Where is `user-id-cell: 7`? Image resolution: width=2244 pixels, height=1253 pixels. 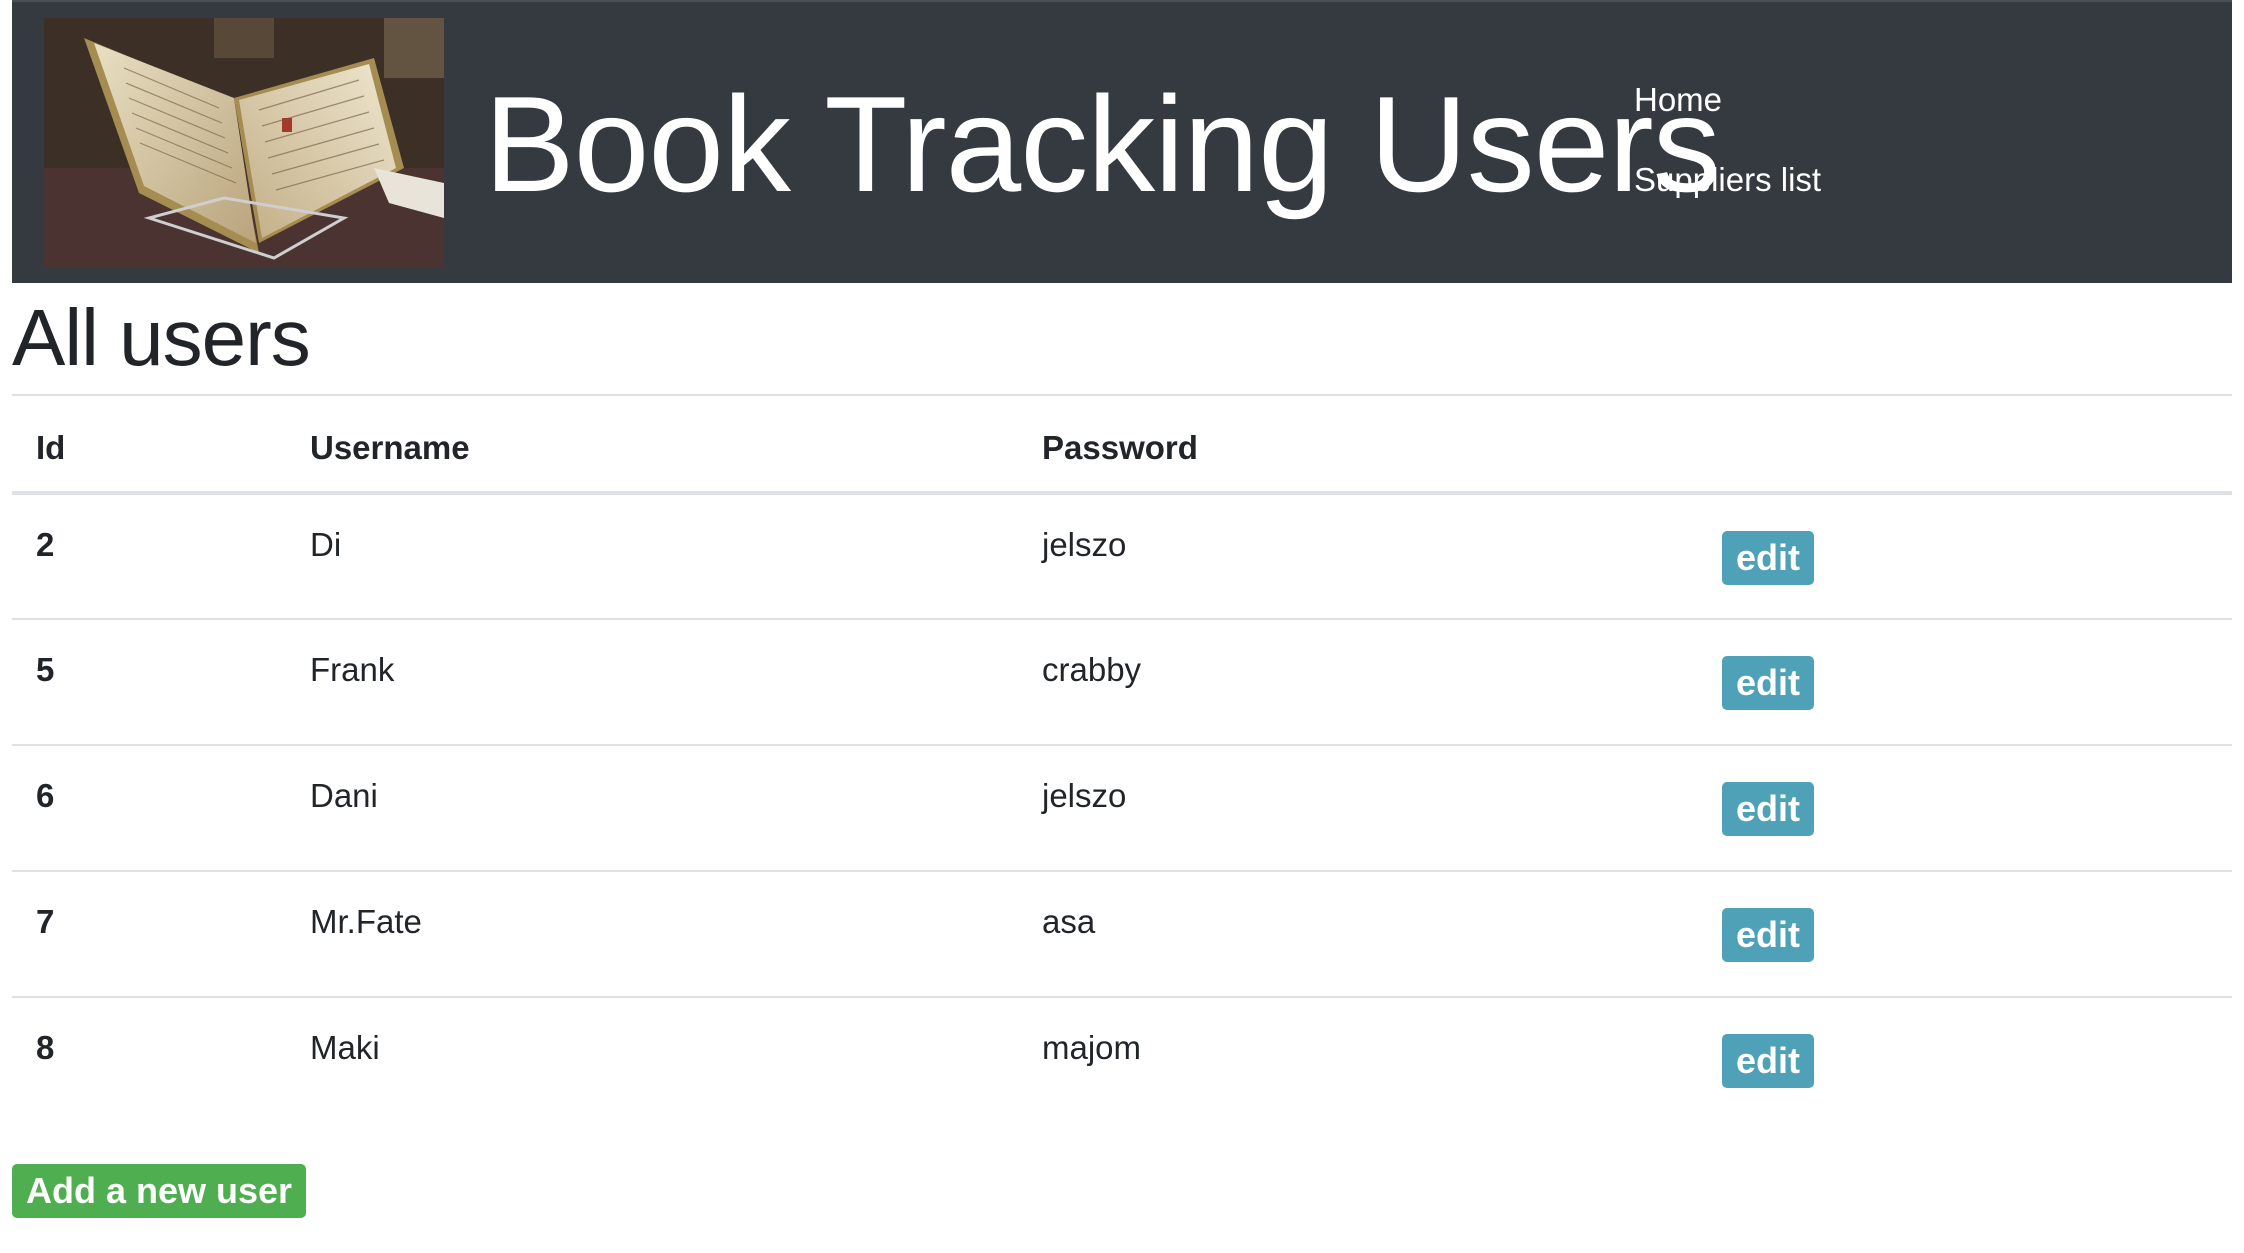
user-id-cell: 7 is located at coordinates (149, 933).